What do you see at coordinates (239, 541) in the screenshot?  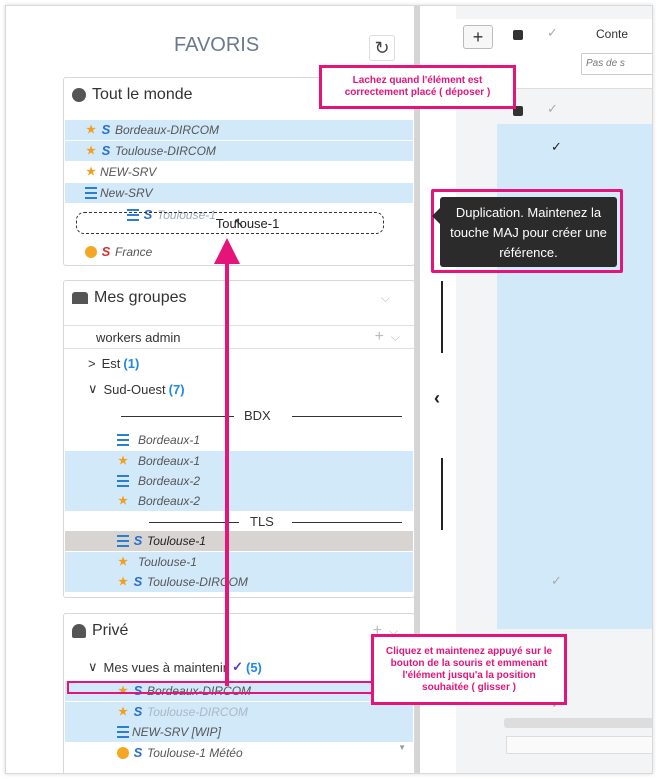 I see `list-item: S Toulouse-1` at bounding box center [239, 541].